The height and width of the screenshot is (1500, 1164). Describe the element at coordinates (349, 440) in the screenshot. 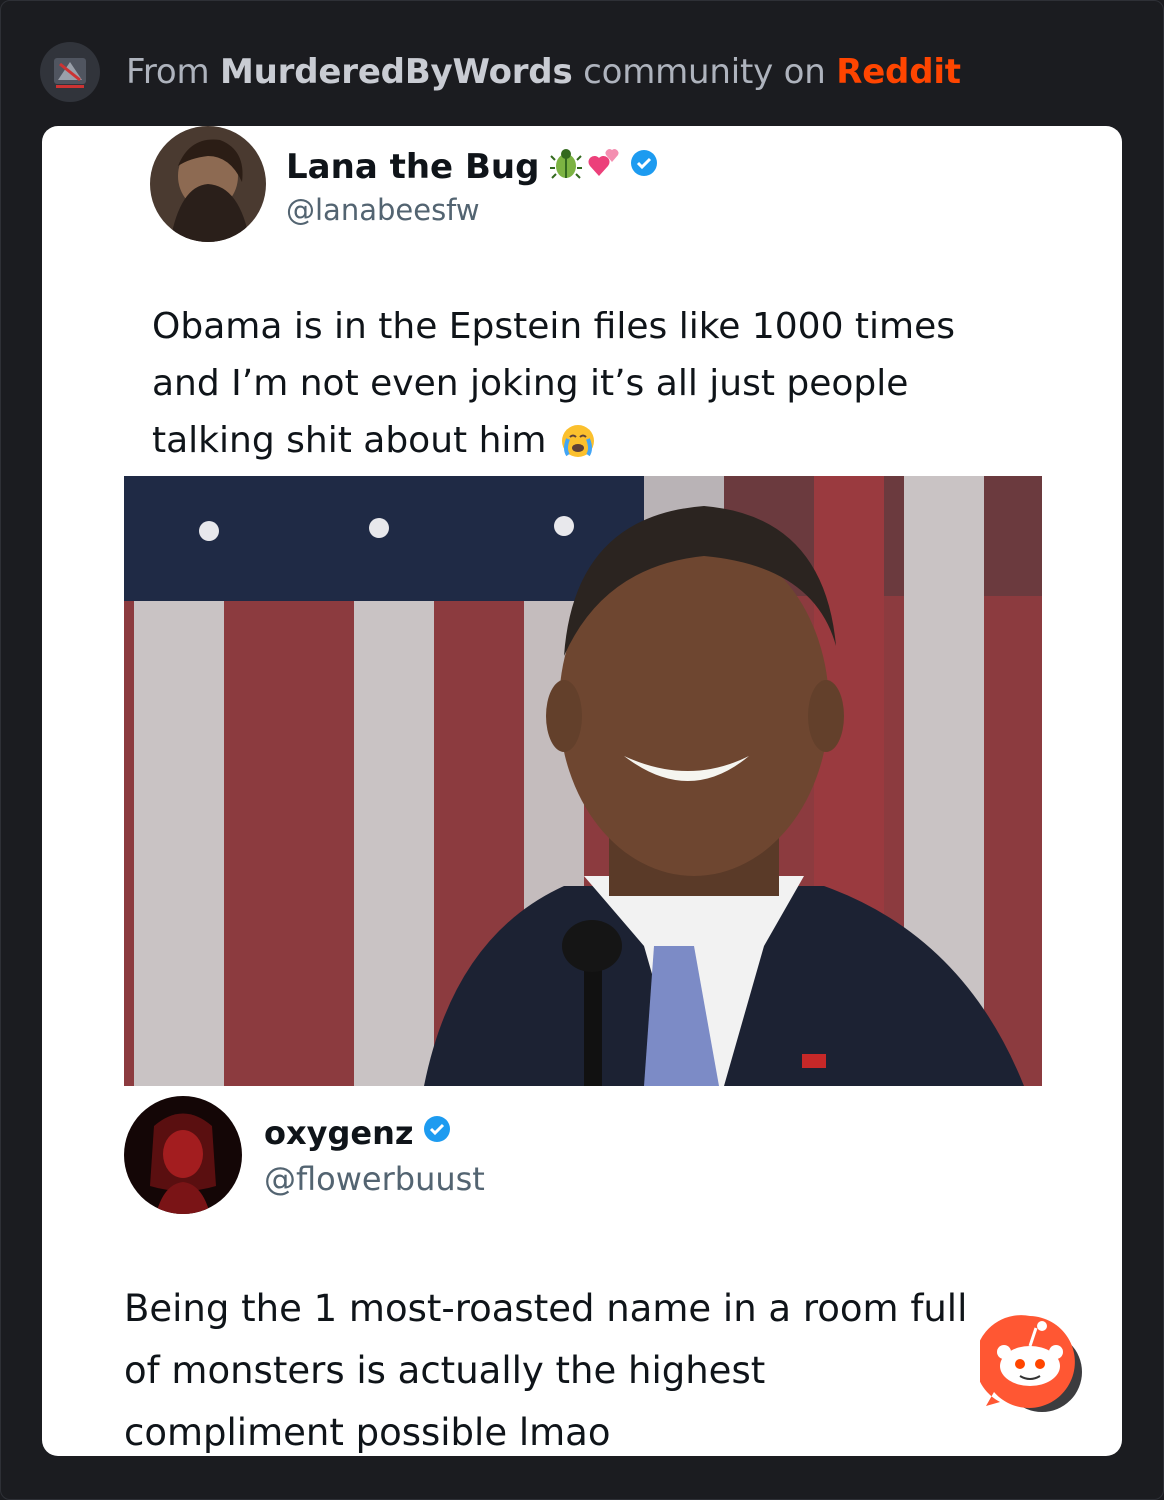

I see `tweet1-line-3: talking shit about him` at that location.